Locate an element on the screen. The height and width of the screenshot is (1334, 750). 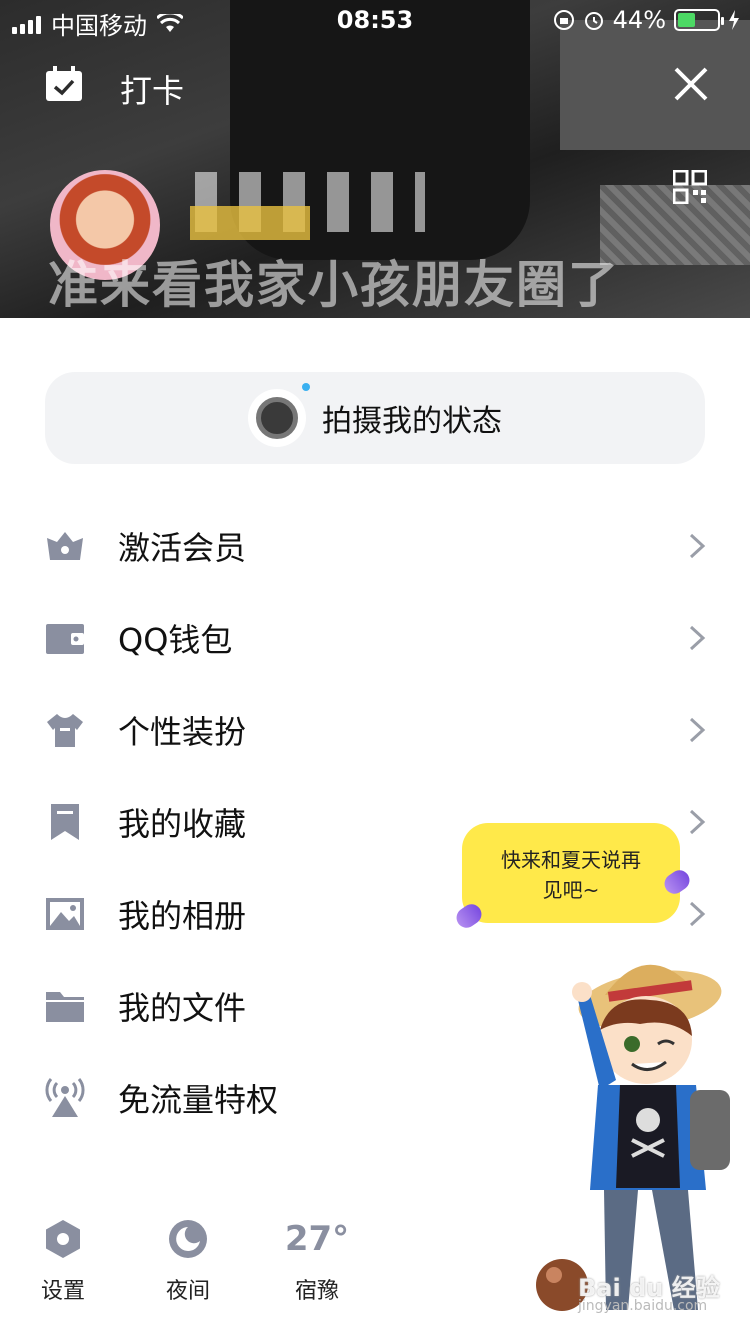
battery-icon is located at coordinates (699, 20).